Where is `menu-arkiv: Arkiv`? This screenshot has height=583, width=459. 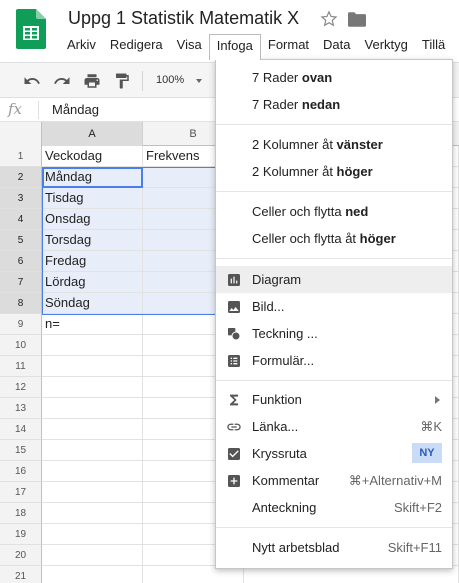 menu-arkiv: Arkiv is located at coordinates (81, 45).